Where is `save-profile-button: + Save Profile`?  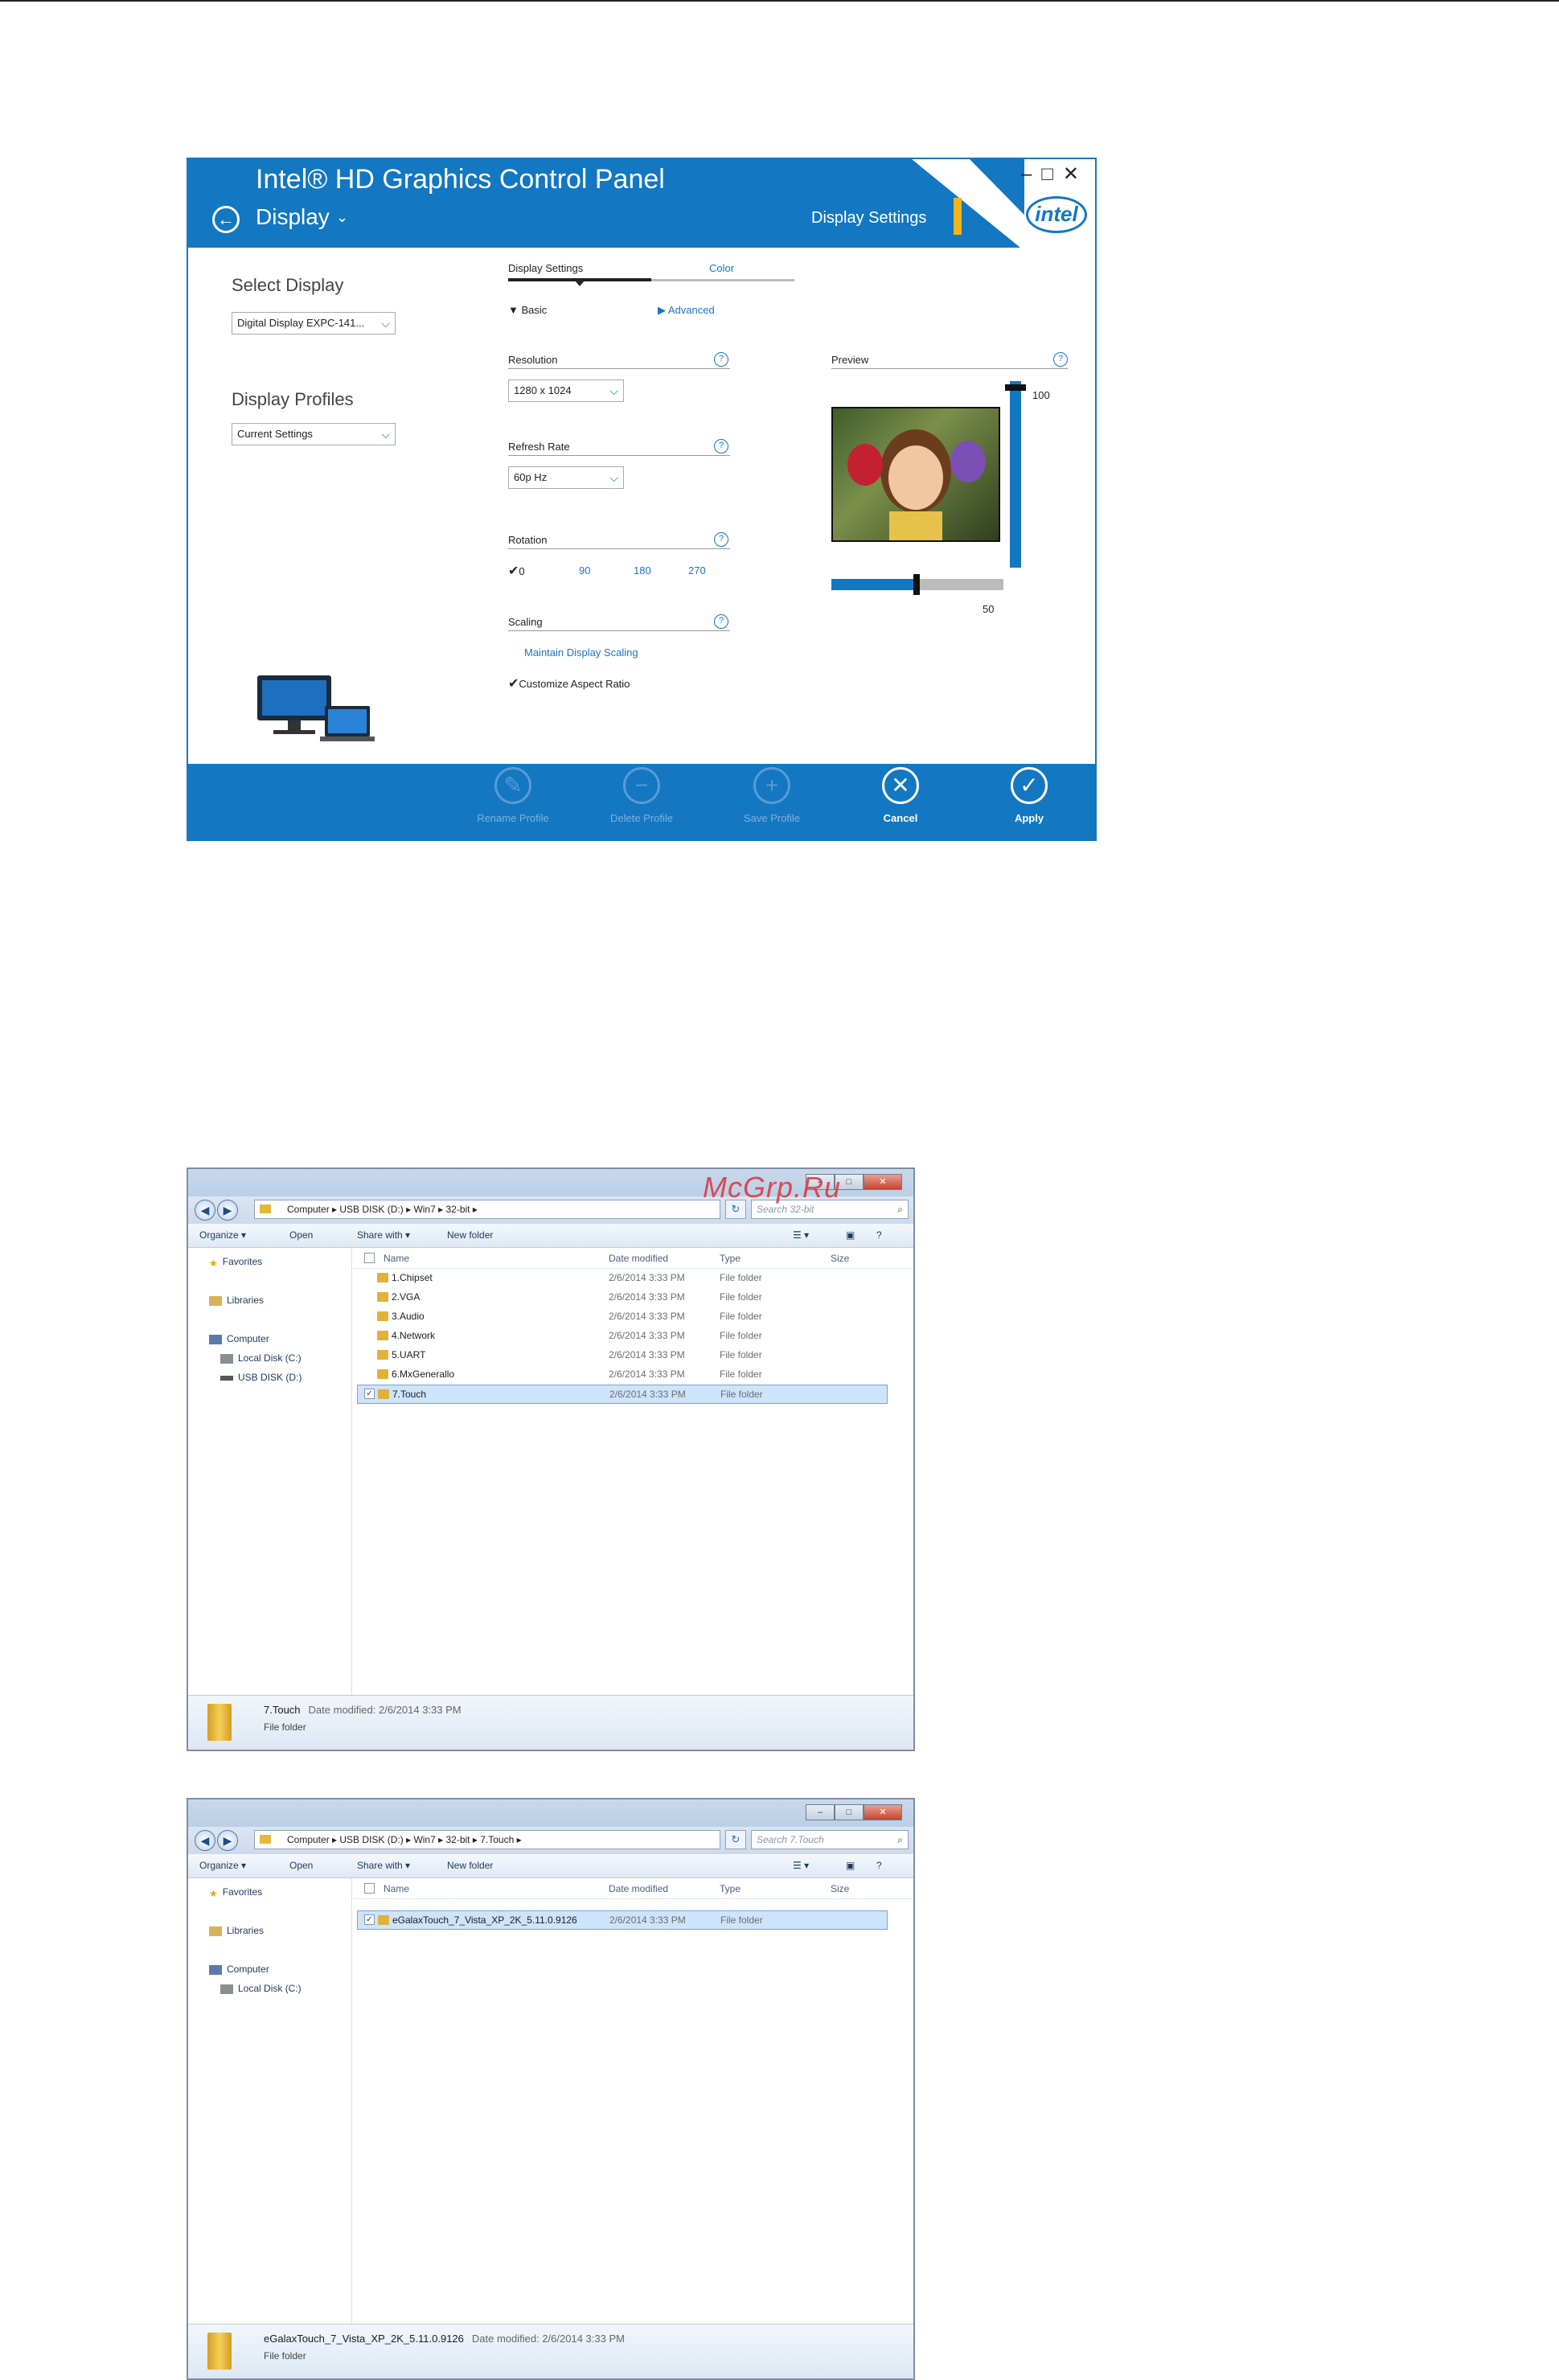 save-profile-button: + Save Profile is located at coordinates (772, 795).